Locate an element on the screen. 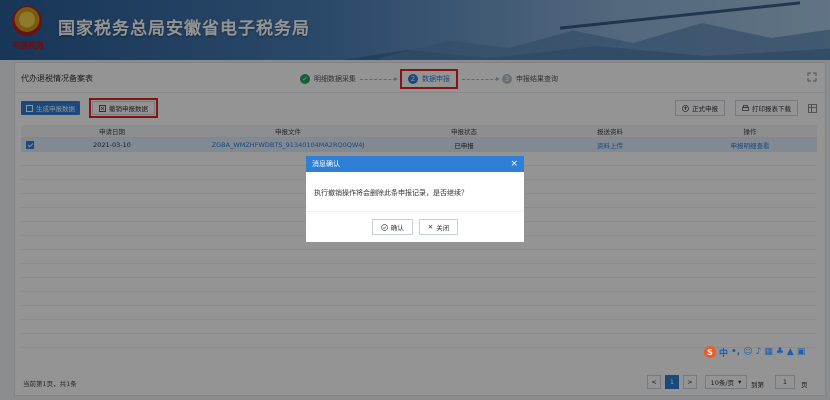  dialog-title: 消息确认 is located at coordinates (326, 164).